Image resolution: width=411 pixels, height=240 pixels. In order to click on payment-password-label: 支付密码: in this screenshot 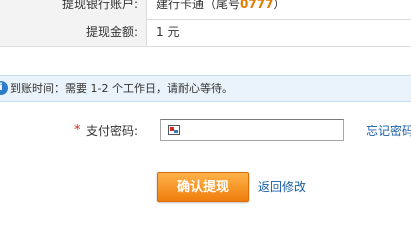, I will do `click(112, 131)`.